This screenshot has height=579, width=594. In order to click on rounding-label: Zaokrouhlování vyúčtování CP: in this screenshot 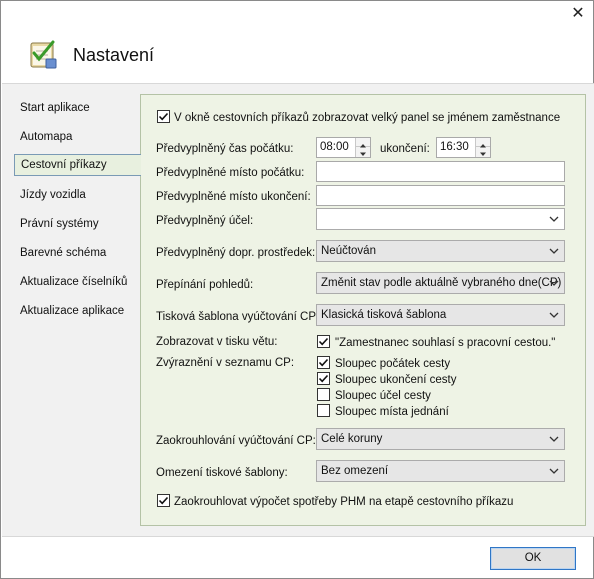, I will do `click(236, 441)`.